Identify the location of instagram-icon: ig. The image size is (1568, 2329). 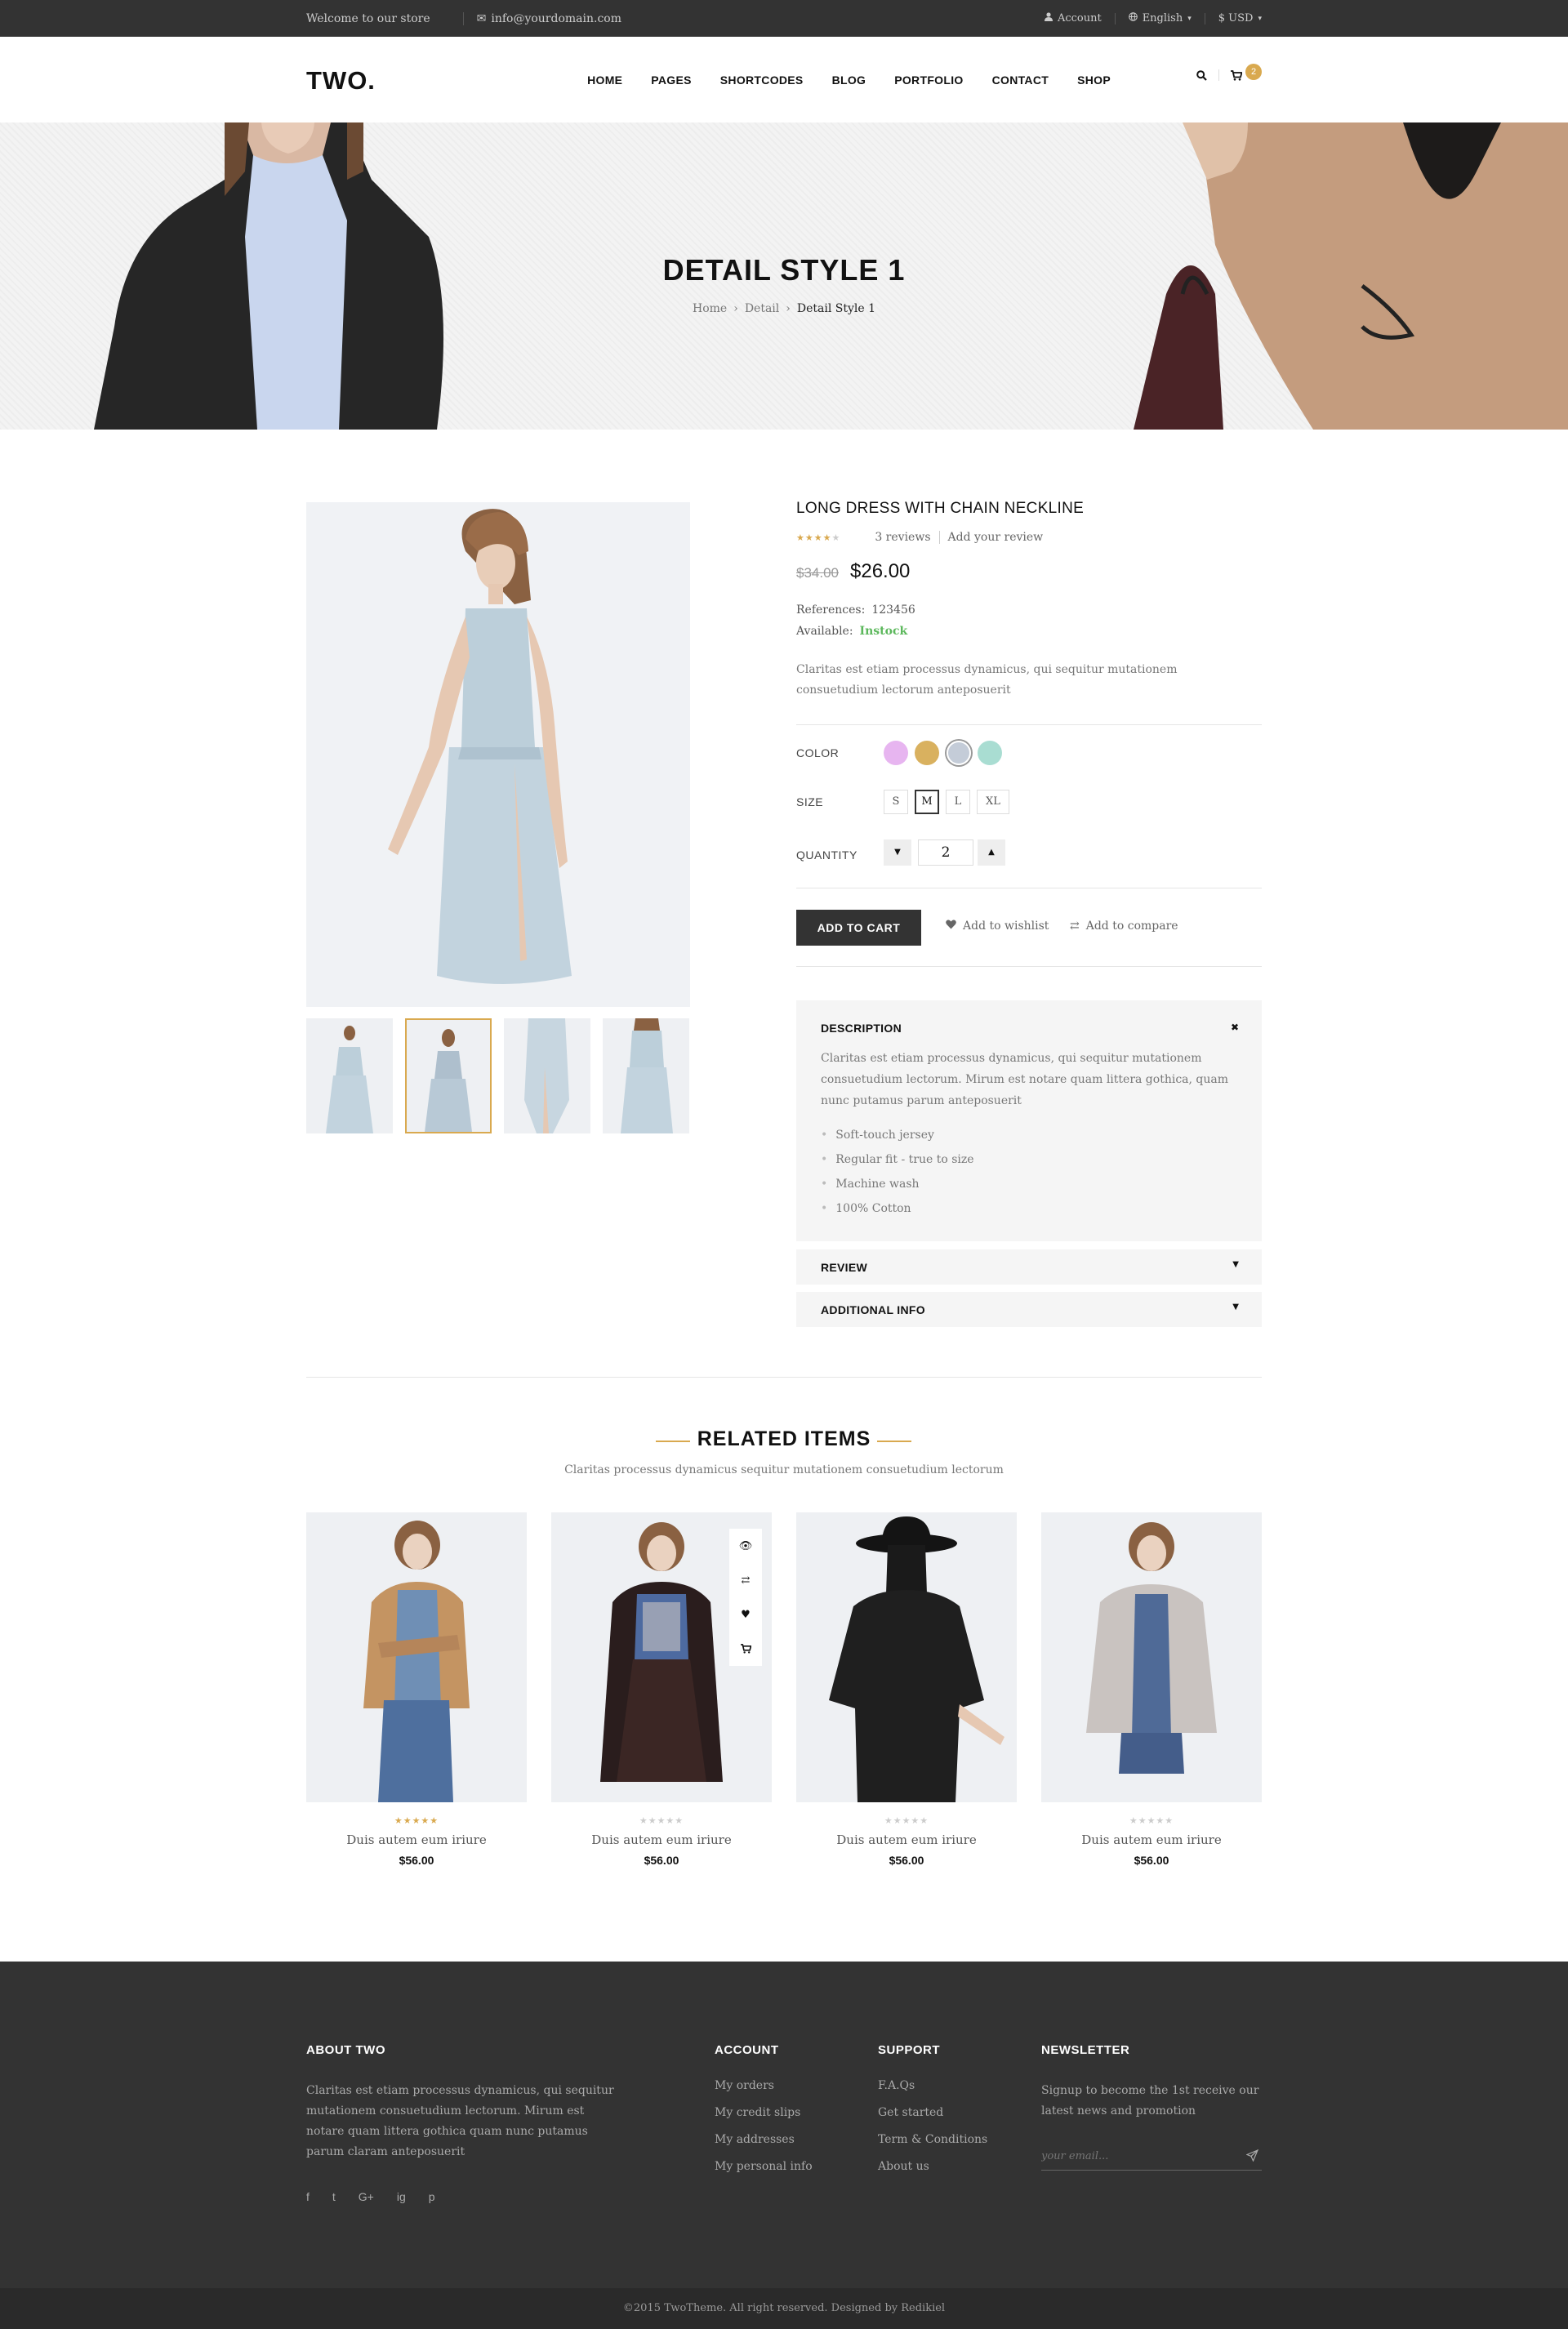
(401, 2196).